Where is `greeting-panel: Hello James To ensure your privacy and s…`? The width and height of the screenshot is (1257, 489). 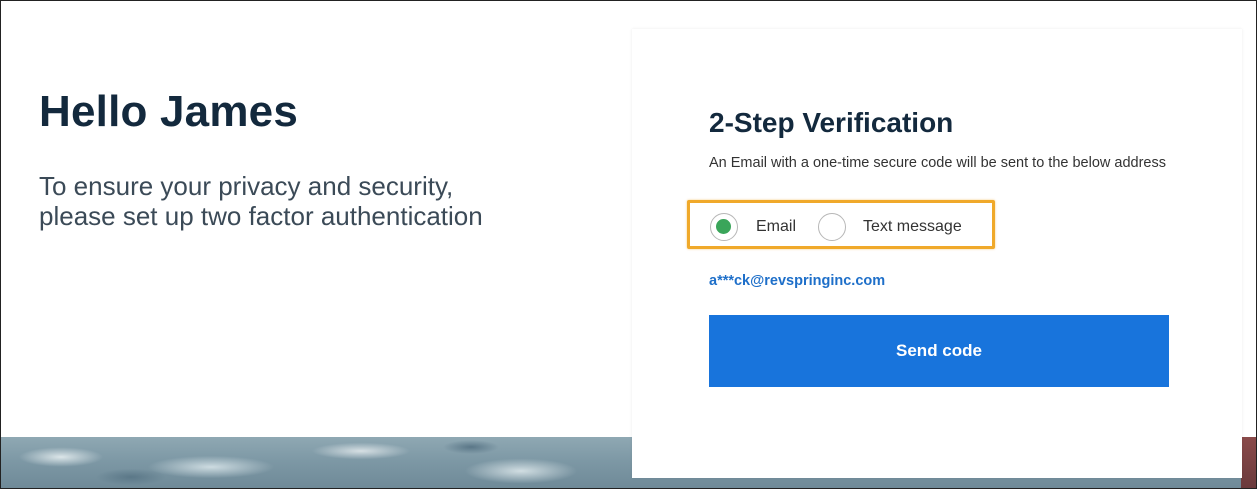
greeting-panel: Hello James To ensure your privacy and s… is located at coordinates (299, 157).